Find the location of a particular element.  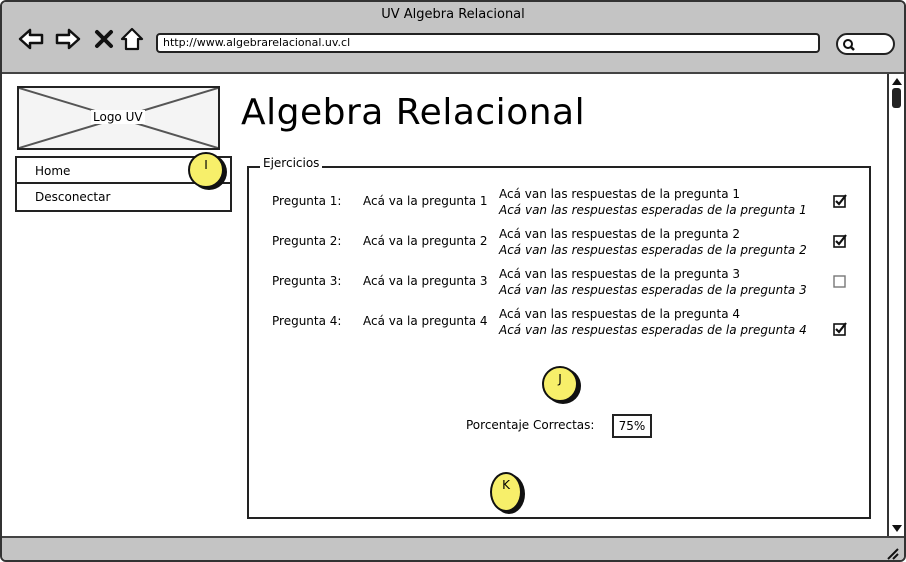

checkbox-unchecked is located at coordinates (840, 281).